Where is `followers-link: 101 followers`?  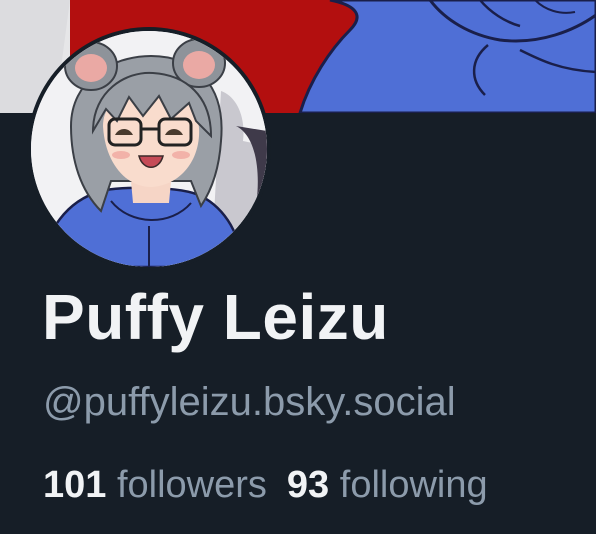
followers-link: 101 followers is located at coordinates (155, 485).